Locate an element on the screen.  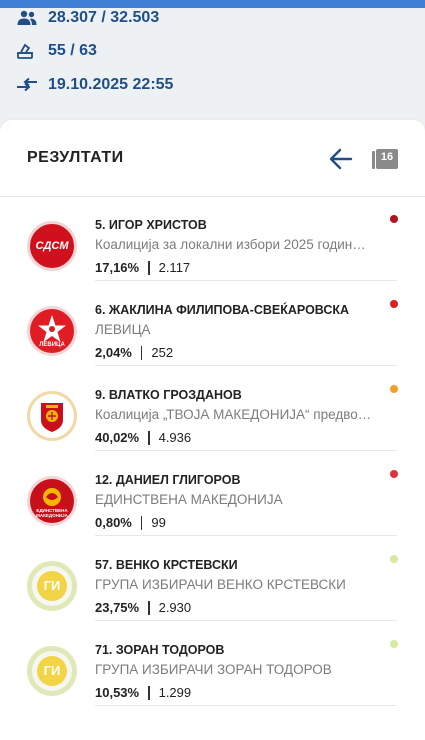
sdsm-logo: СДСМ is located at coordinates (52, 246).